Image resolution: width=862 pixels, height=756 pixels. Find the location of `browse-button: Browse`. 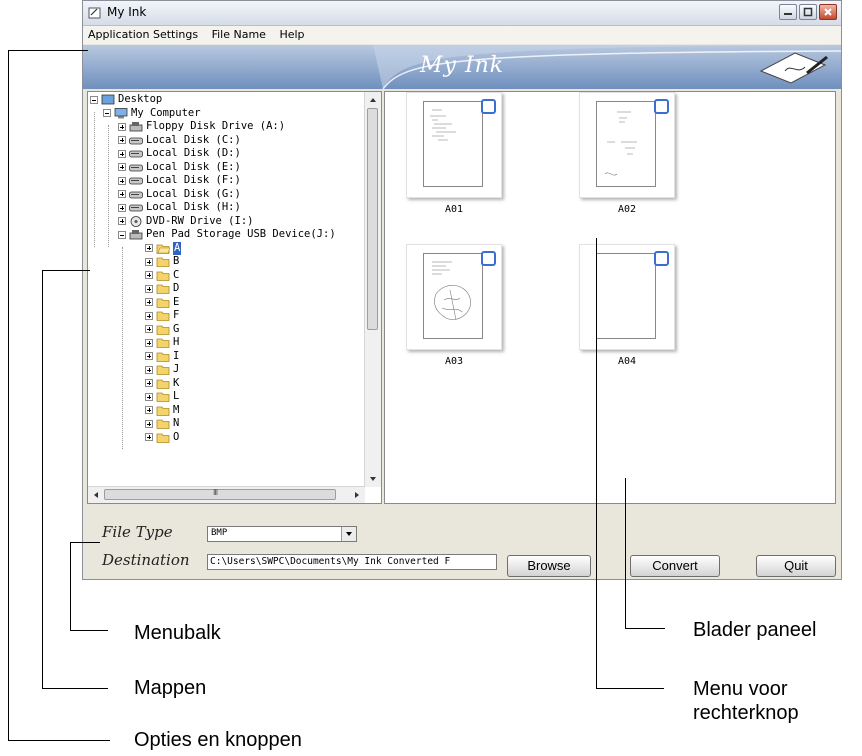

browse-button: Browse is located at coordinates (549, 566).